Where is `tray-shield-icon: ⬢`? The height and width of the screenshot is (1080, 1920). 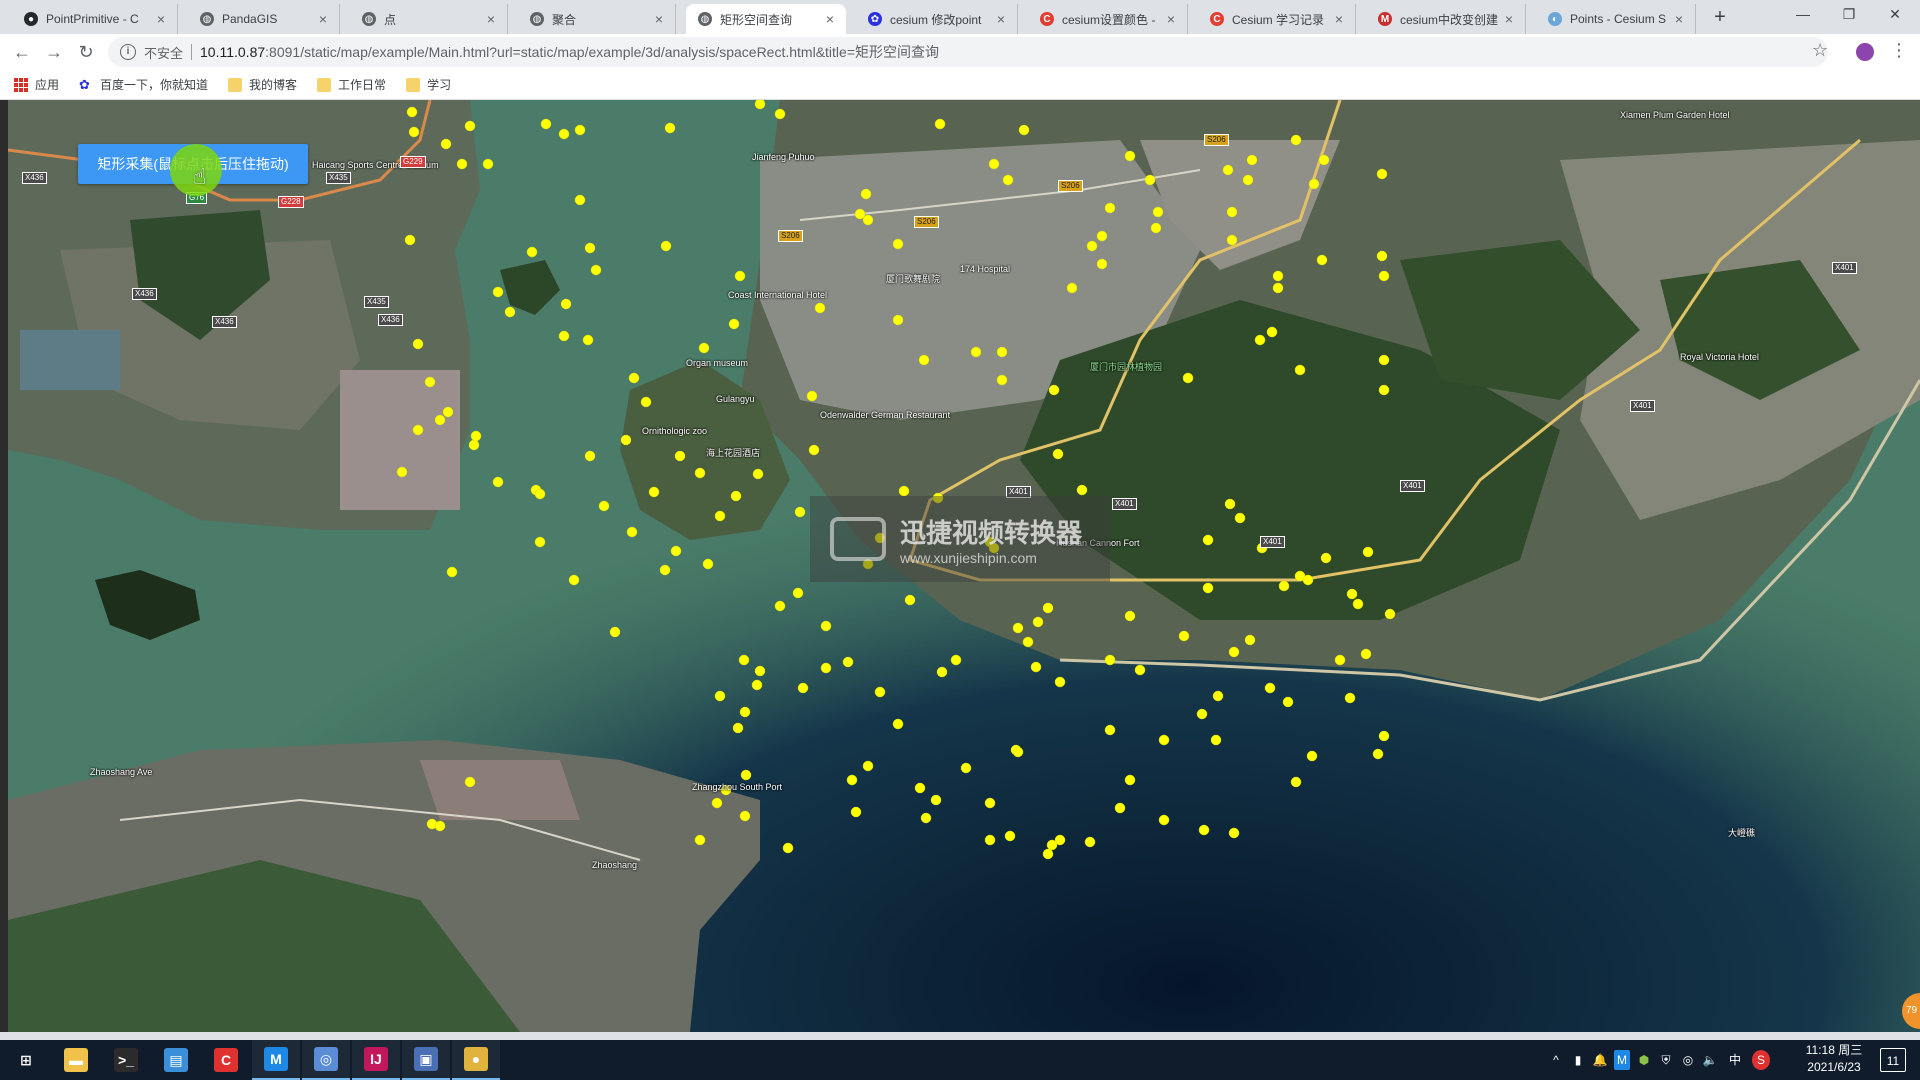
tray-shield-icon: ⬢ is located at coordinates (1644, 1060).